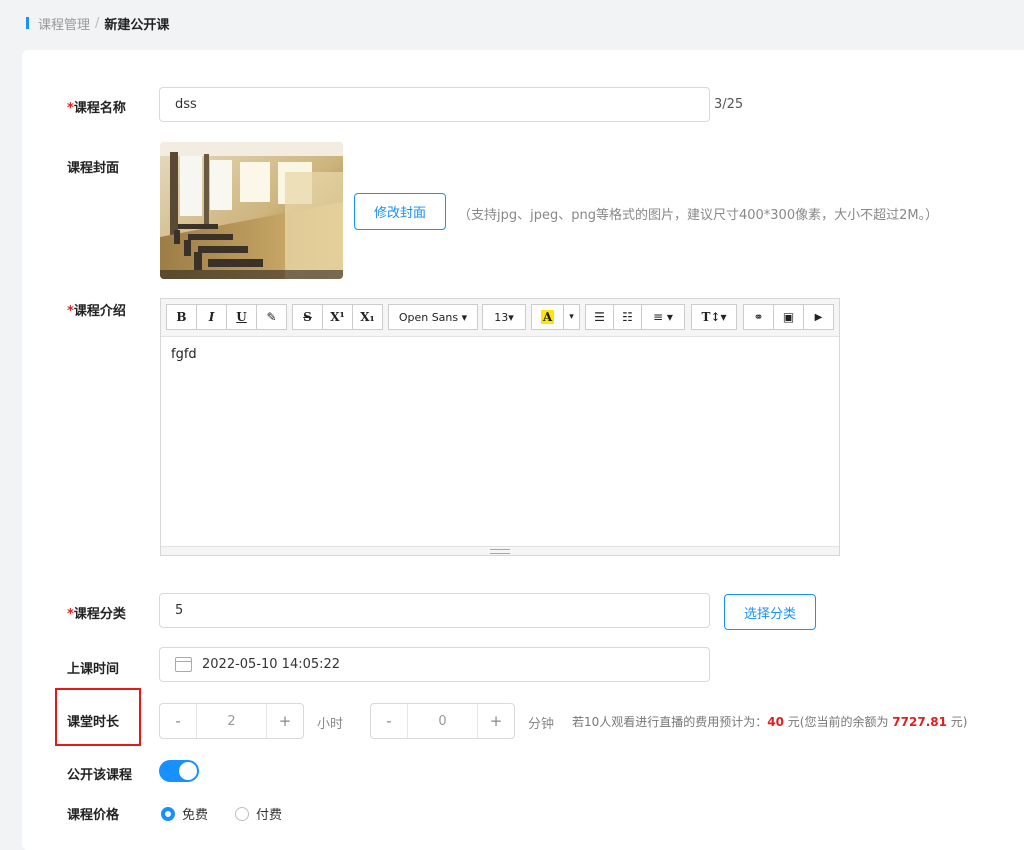 The height and width of the screenshot is (850, 1024). I want to click on duration-label: 课堂时长, so click(93, 722).